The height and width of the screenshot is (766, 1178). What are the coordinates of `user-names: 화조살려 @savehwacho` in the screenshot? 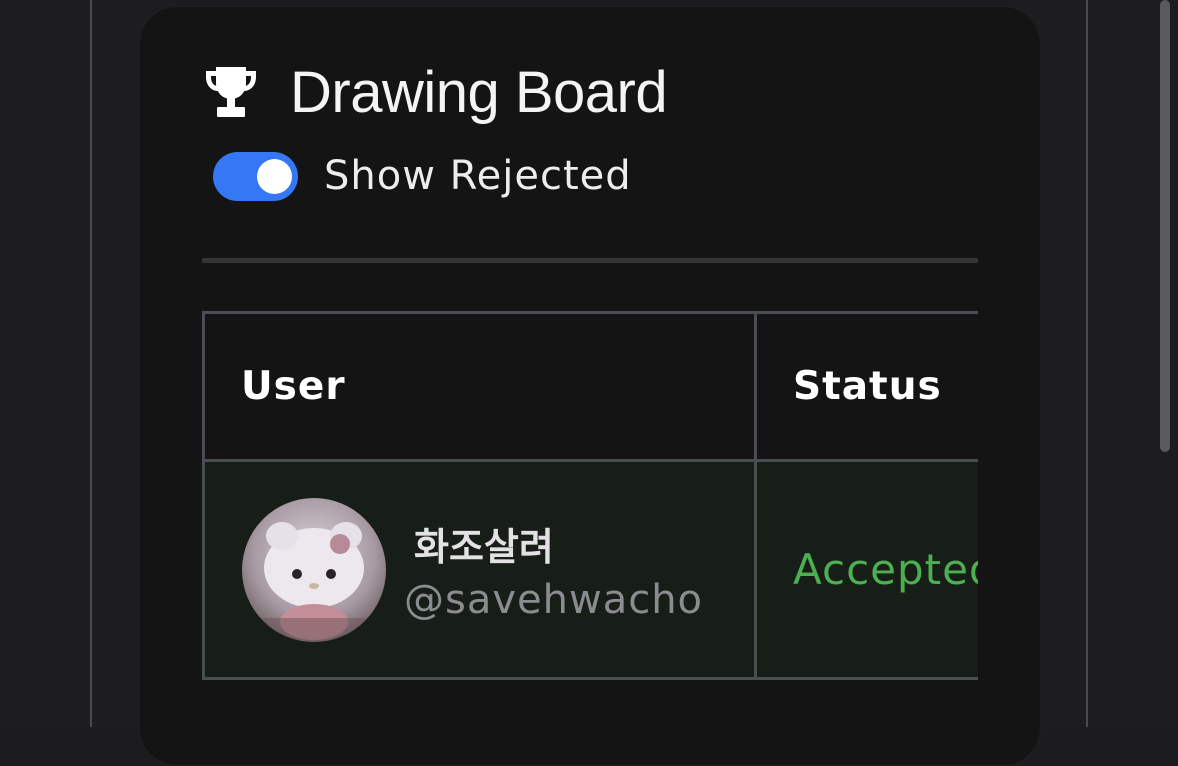 It's located at (553, 569).